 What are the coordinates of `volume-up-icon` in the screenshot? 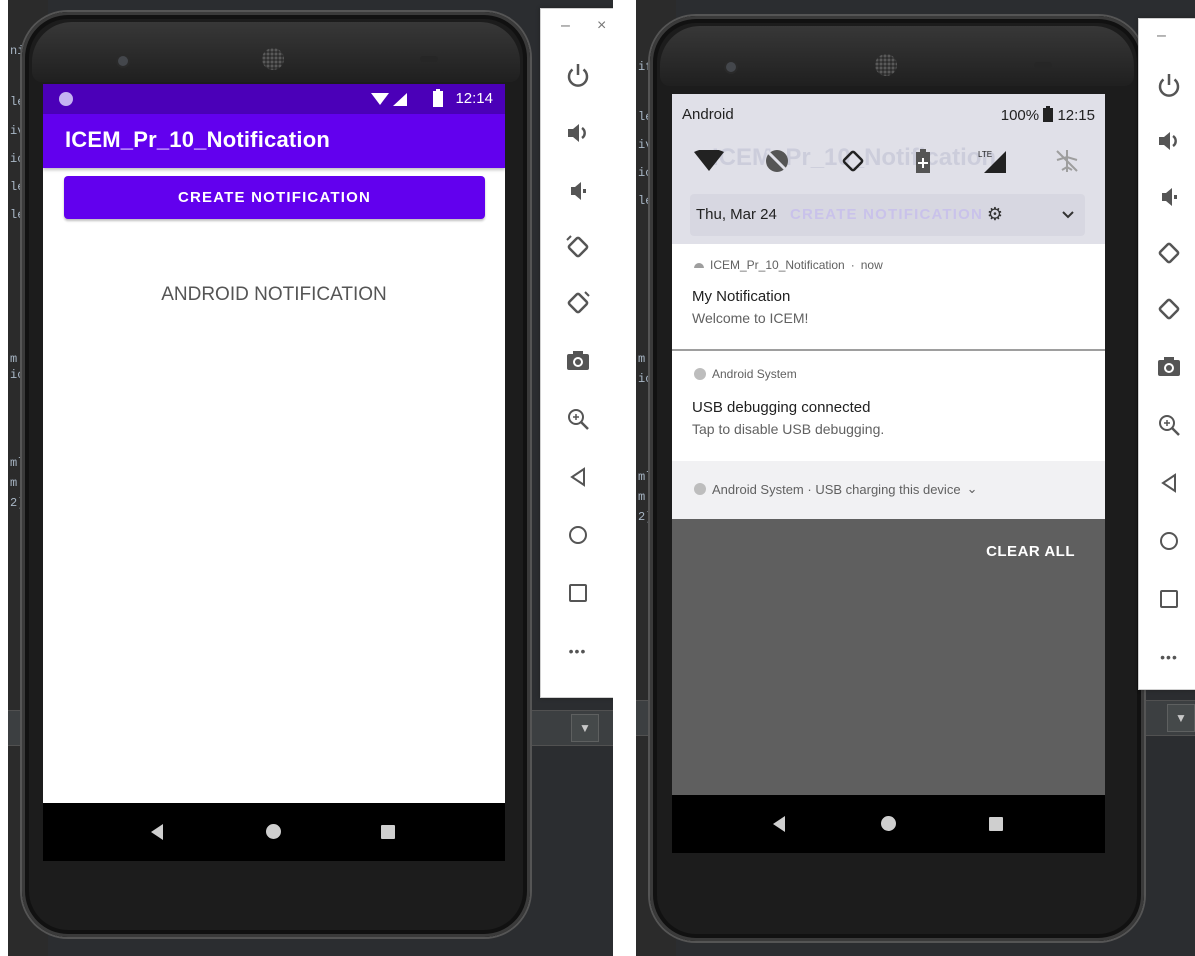 It's located at (576, 133).